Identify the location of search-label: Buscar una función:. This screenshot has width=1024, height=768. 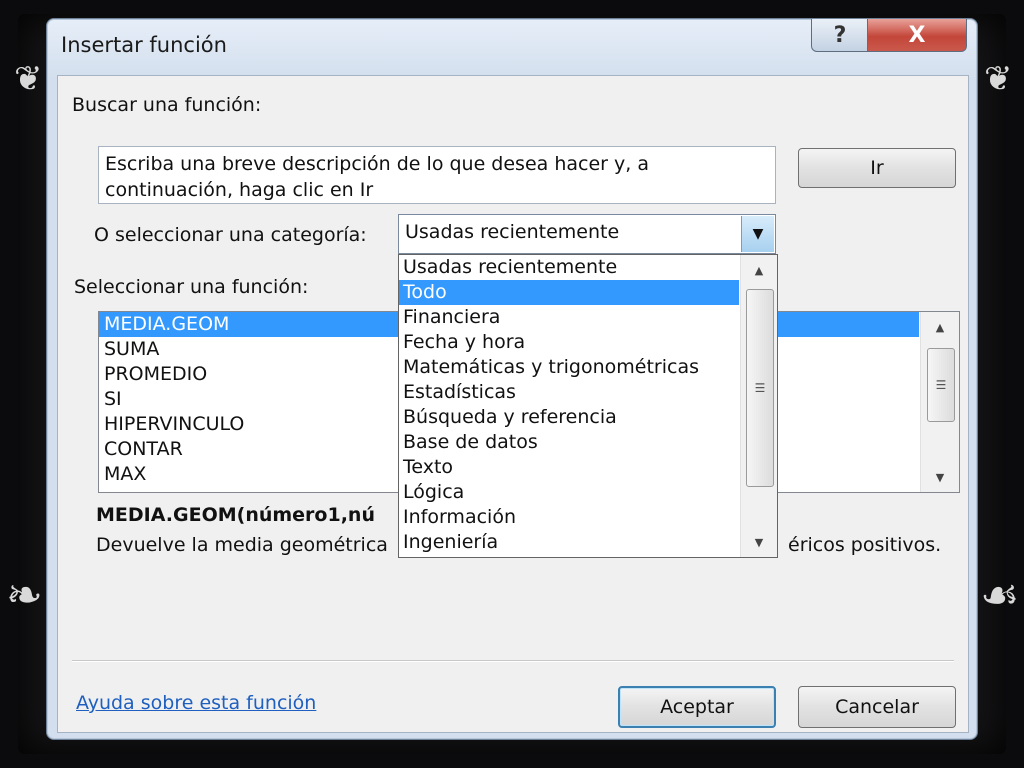
(167, 105).